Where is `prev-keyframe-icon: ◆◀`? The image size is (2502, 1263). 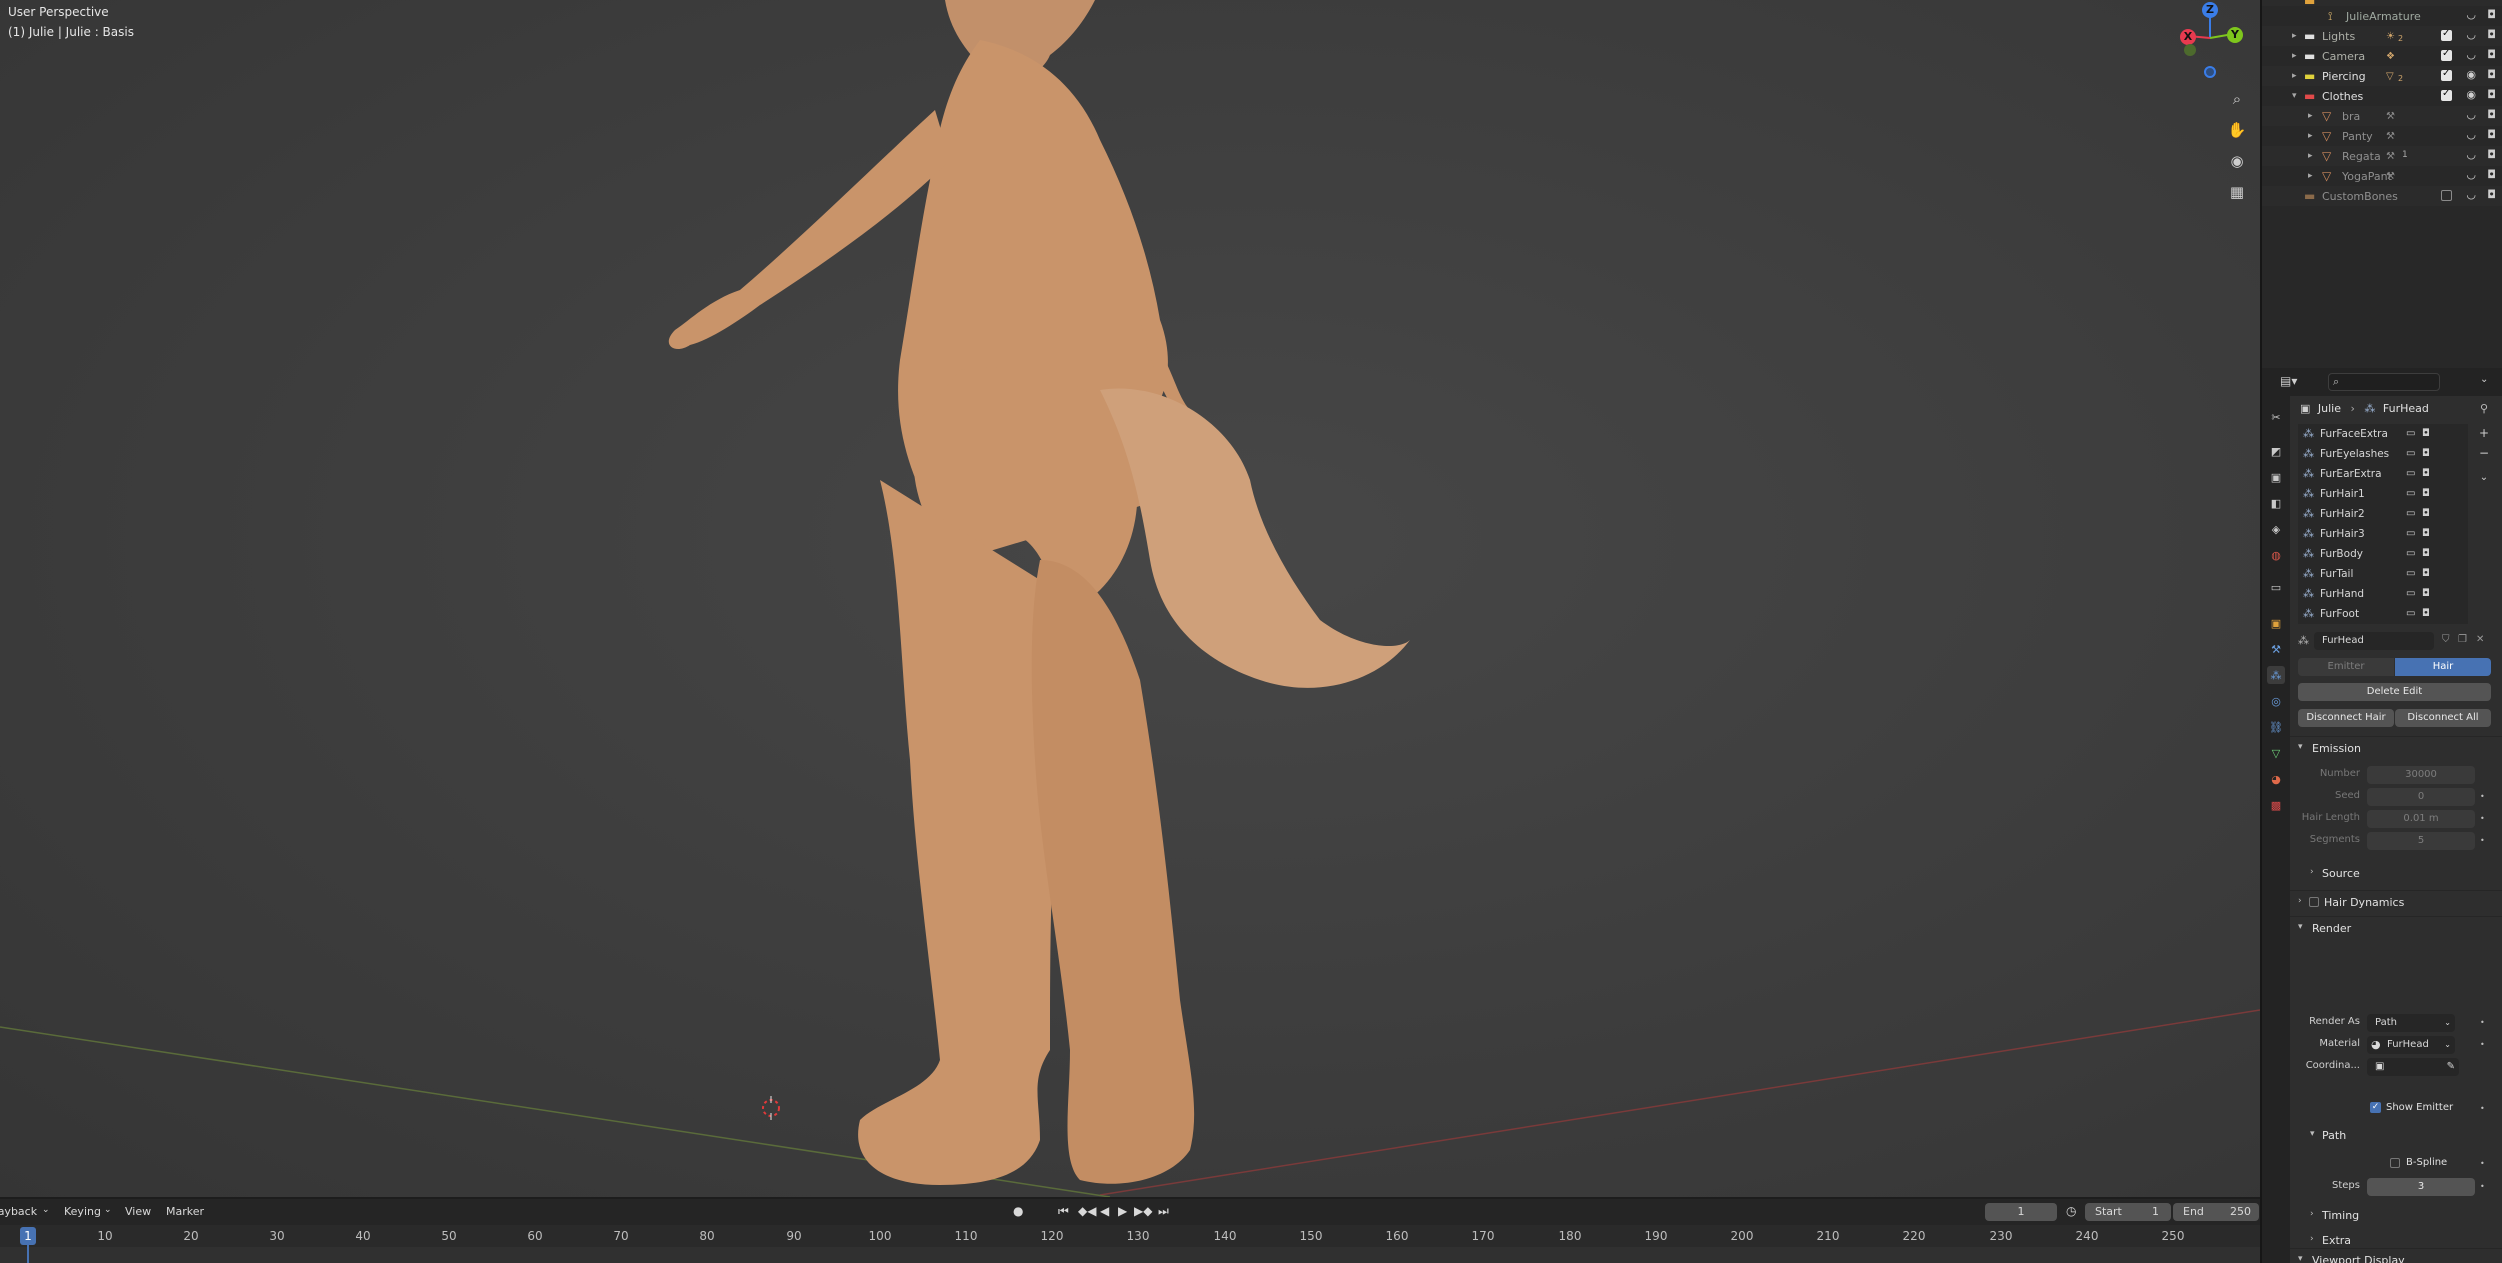 prev-keyframe-icon: ◆◀ is located at coordinates (1087, 1211).